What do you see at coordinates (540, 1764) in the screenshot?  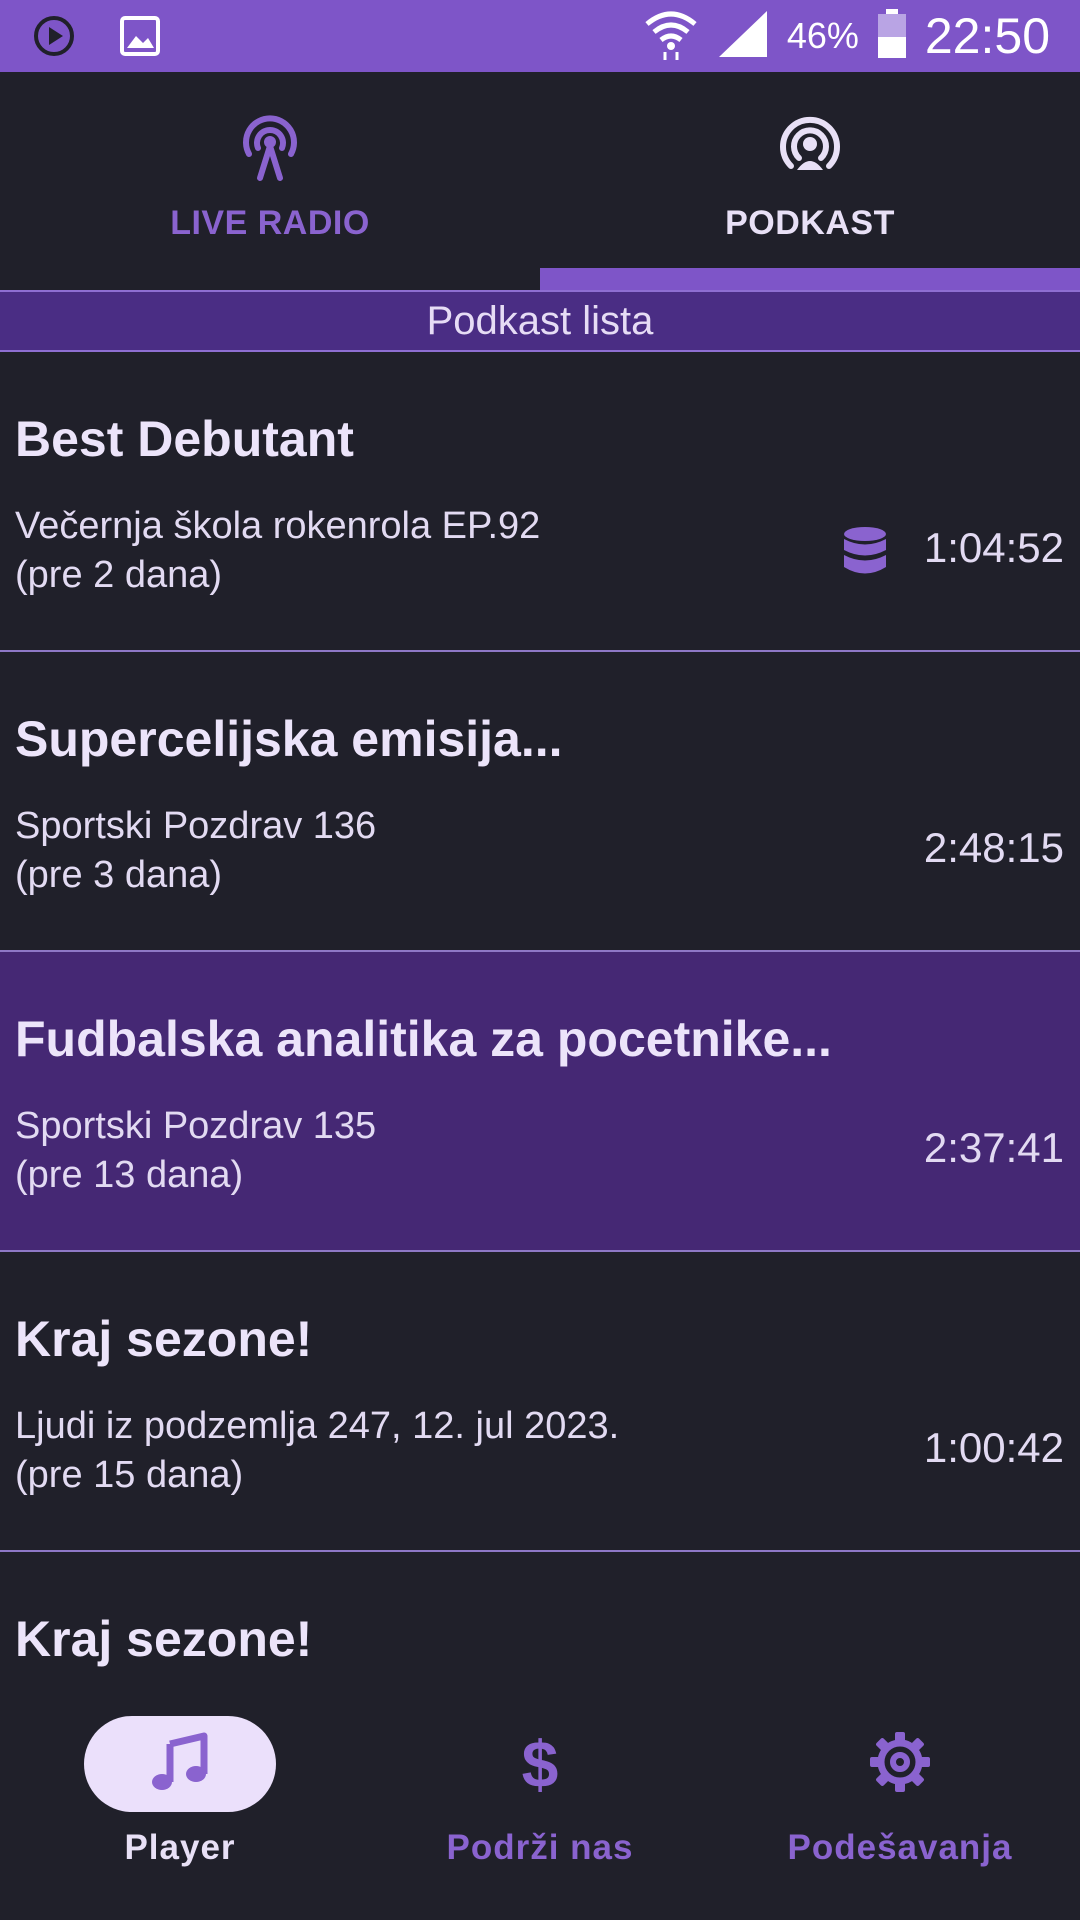 I see `dollar-icon: $` at bounding box center [540, 1764].